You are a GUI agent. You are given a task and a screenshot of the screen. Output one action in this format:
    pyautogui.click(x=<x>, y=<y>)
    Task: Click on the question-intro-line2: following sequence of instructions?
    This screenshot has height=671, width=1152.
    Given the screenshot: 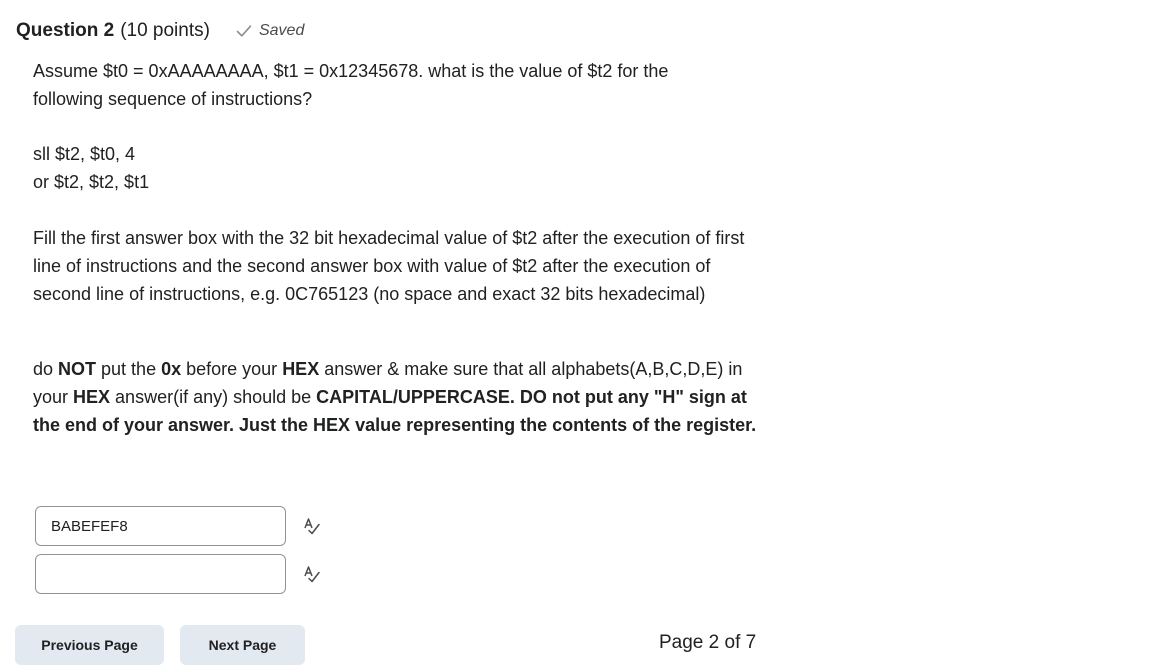 What is the action you would take?
    pyautogui.click(x=173, y=99)
    